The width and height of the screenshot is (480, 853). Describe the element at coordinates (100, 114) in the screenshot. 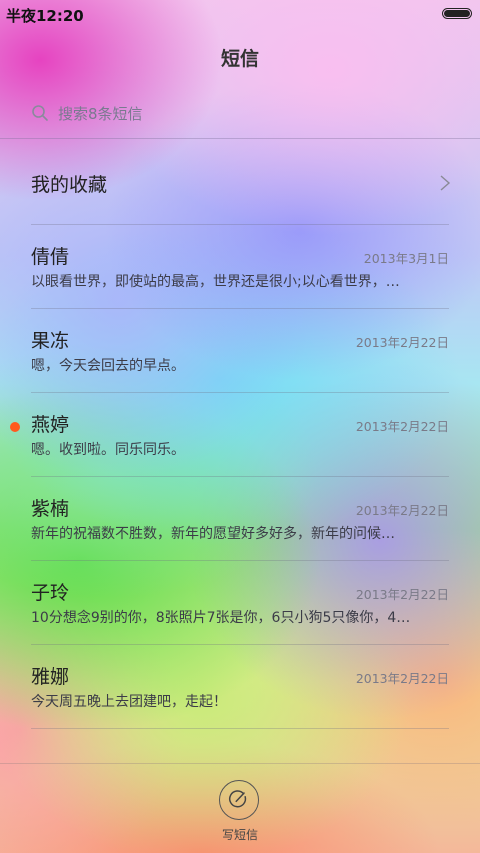

I see `search-placeholder: 搜索8条短信` at that location.